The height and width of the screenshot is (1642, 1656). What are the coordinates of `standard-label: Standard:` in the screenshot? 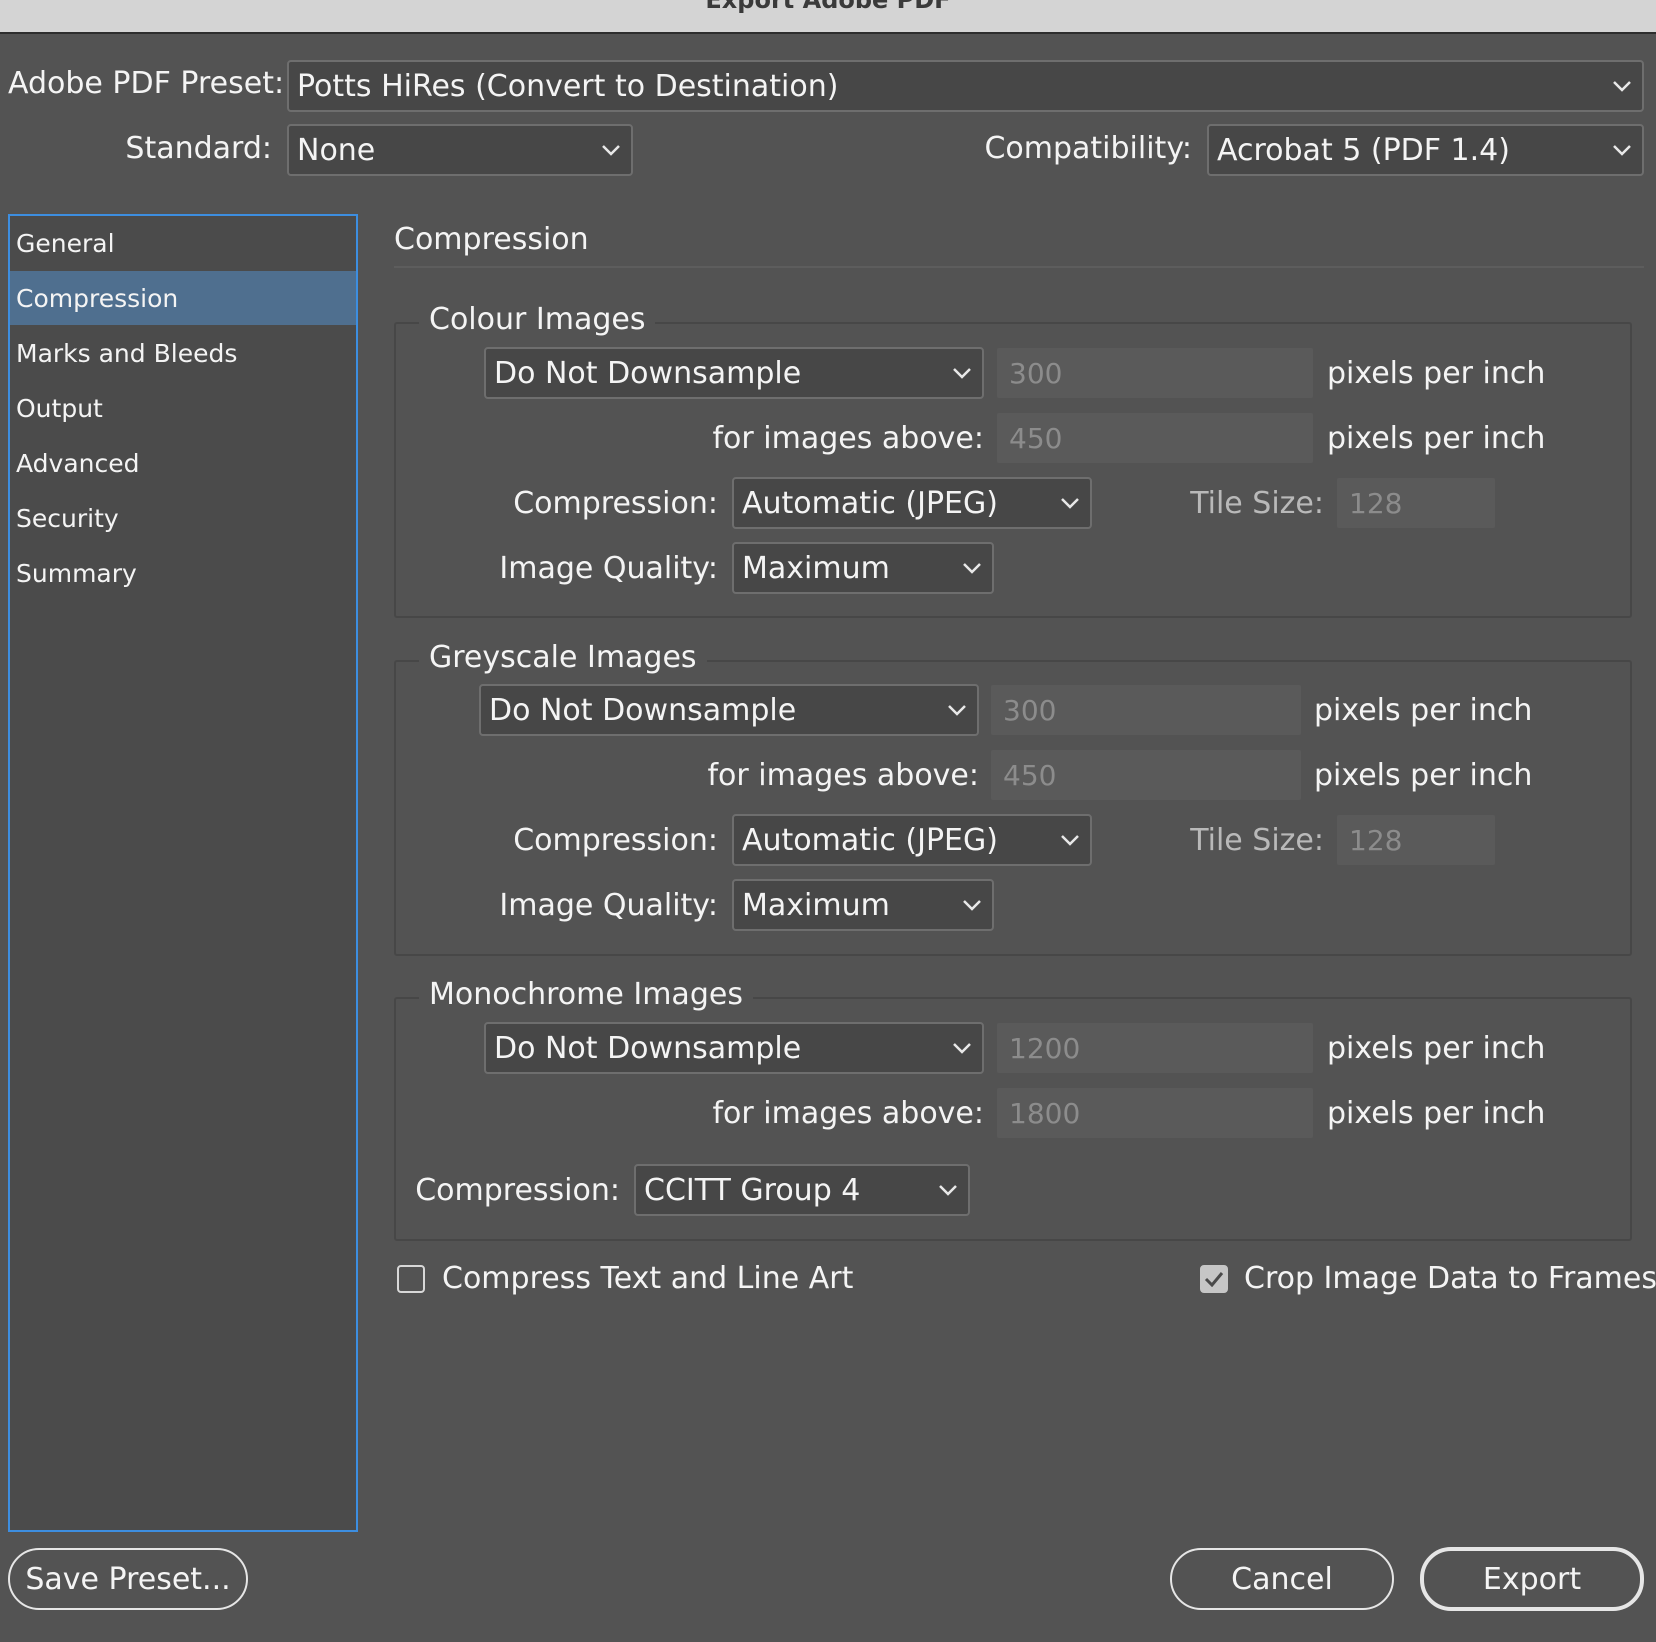 It's located at (198, 148).